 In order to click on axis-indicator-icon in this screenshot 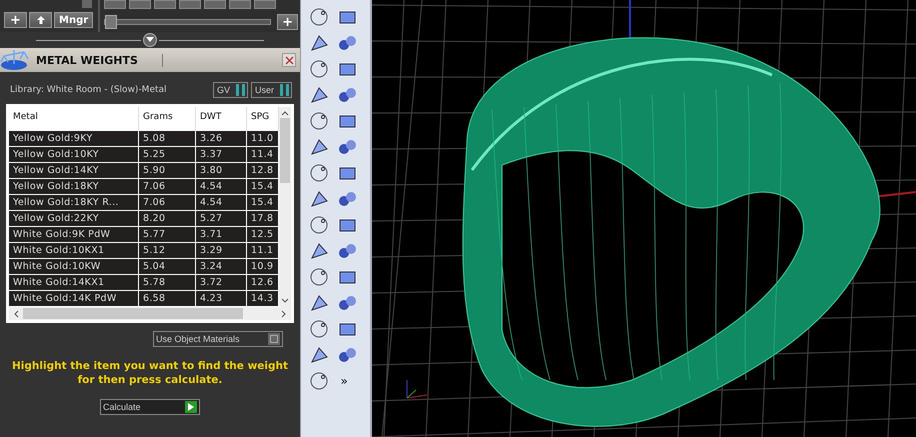, I will do `click(417, 389)`.